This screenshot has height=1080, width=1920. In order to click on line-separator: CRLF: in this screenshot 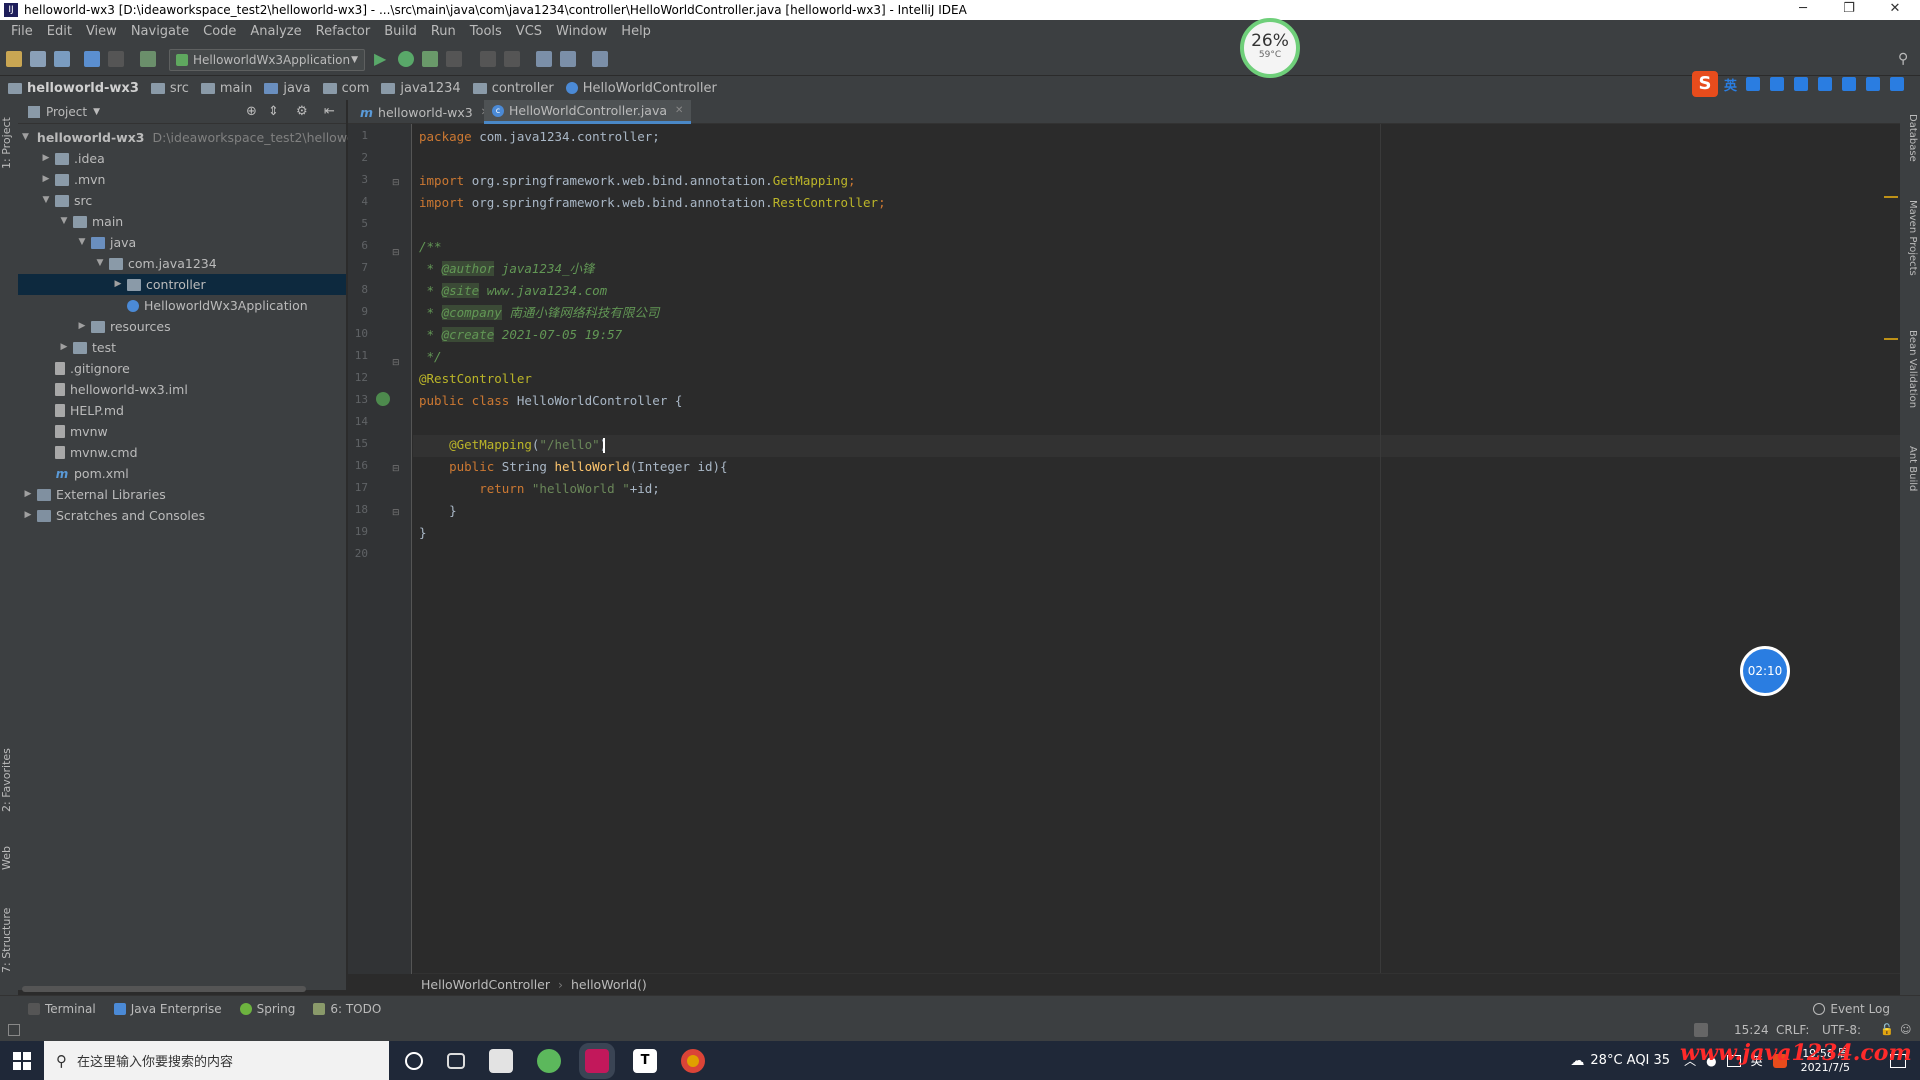, I will do `click(1792, 1030)`.